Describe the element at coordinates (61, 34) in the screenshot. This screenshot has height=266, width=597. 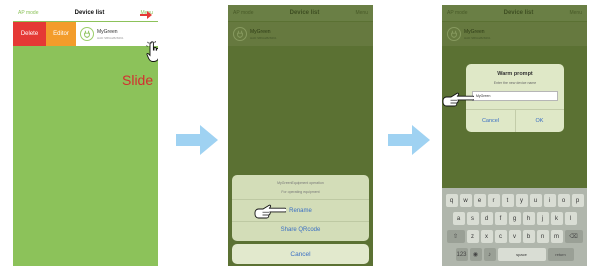
I see `editor-button: Editor` at that location.